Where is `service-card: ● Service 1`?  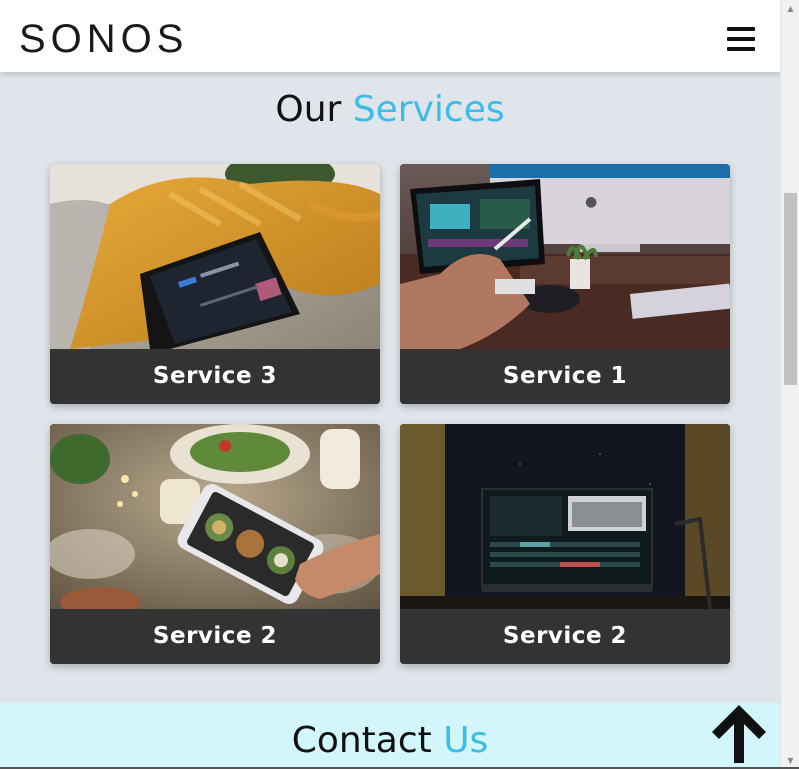 service-card: ● Service 1 is located at coordinates (565, 284).